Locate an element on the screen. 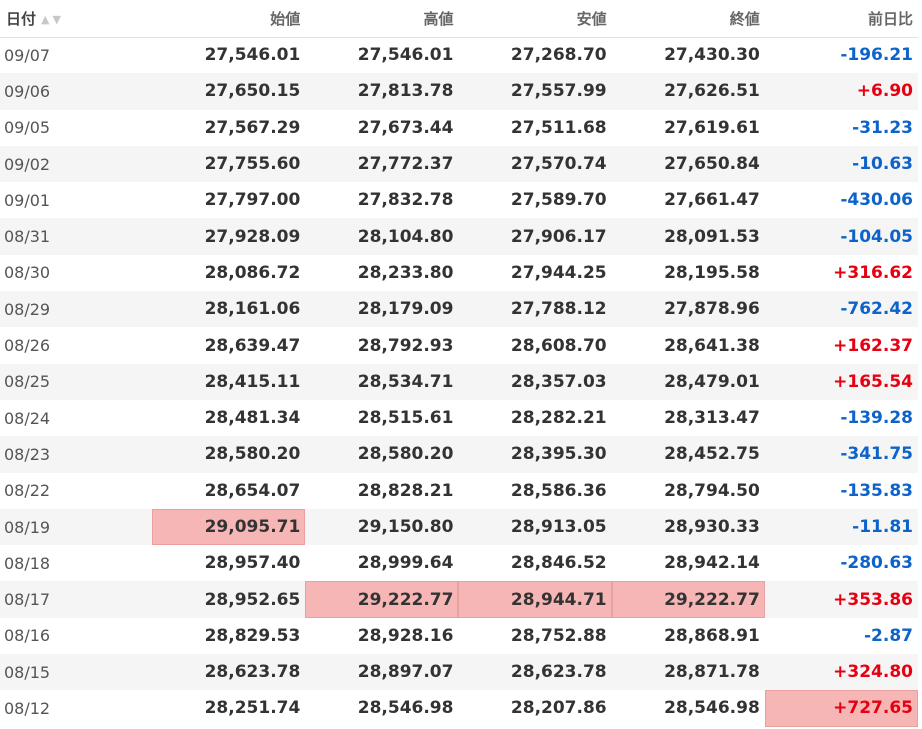  cell-change: -139.28 is located at coordinates (876, 418).